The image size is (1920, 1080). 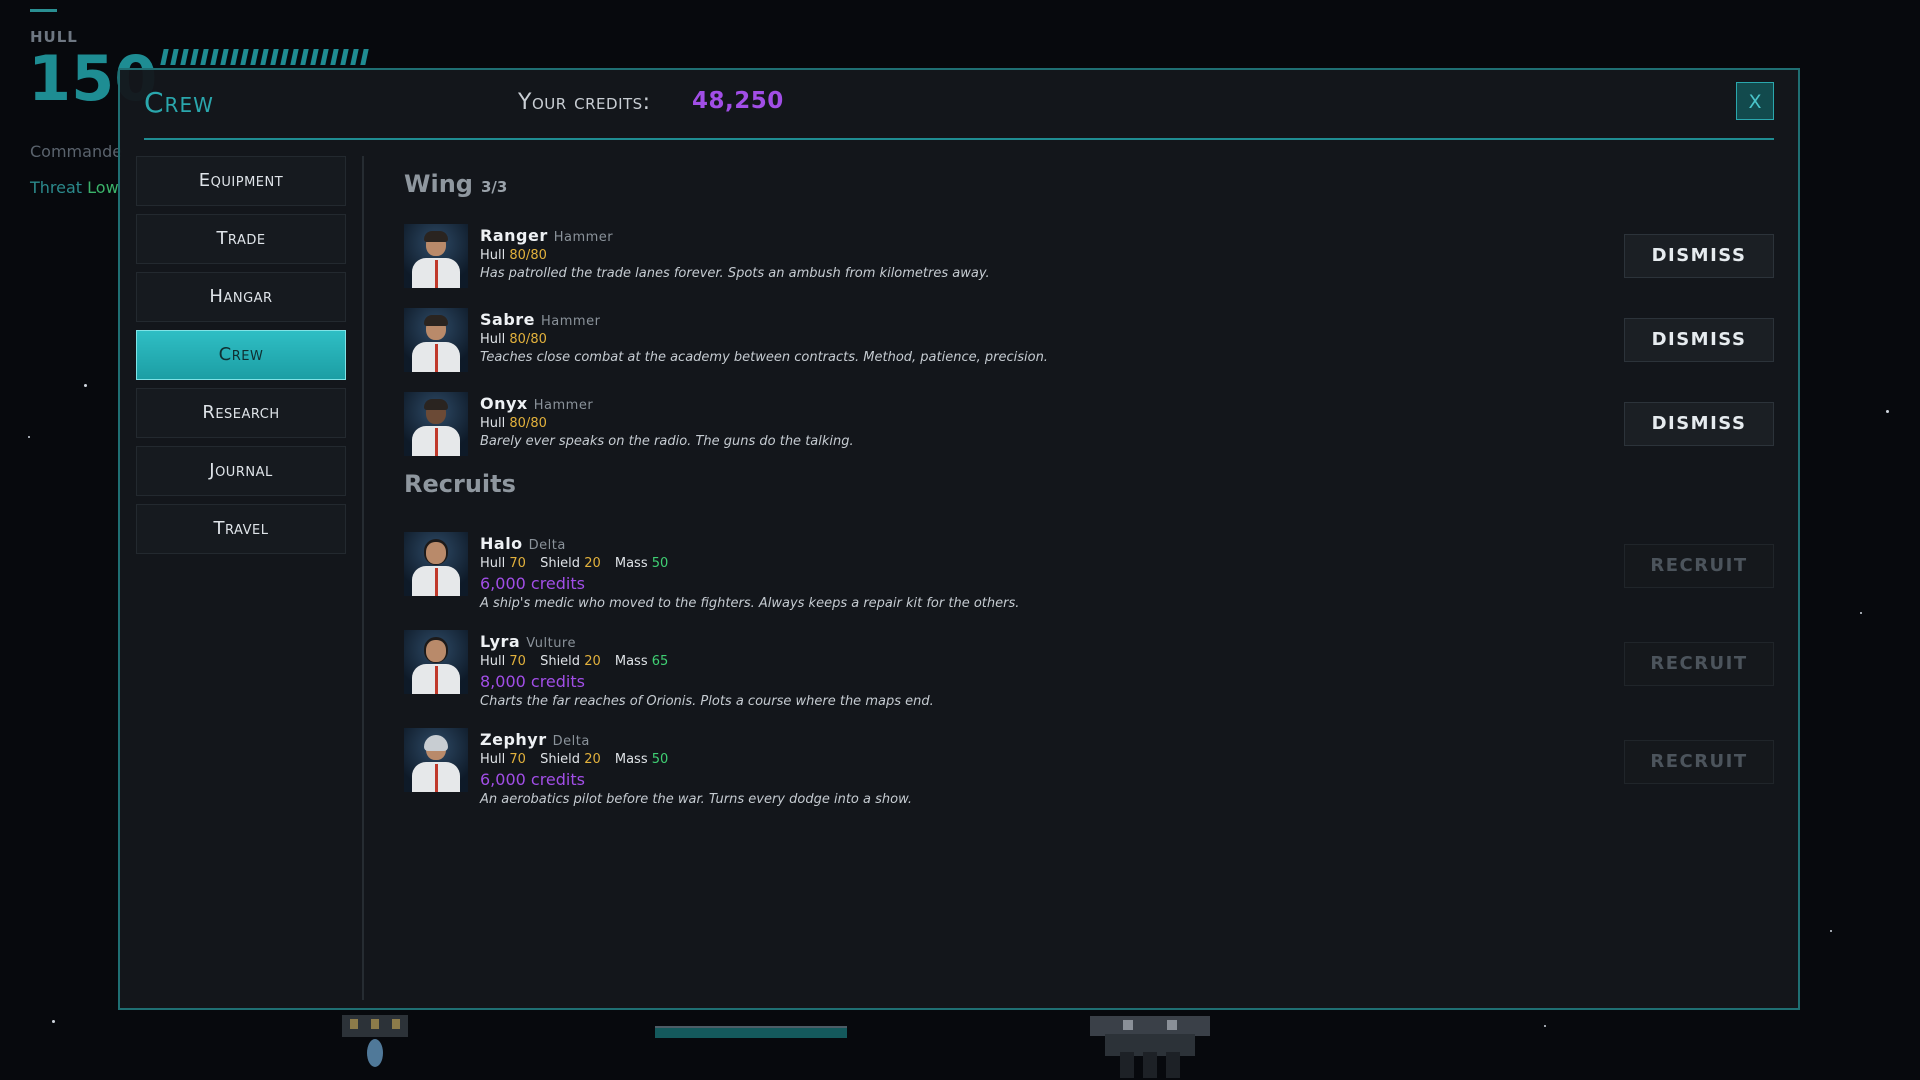 I want to click on modal-title: Crew, so click(x=179, y=102).